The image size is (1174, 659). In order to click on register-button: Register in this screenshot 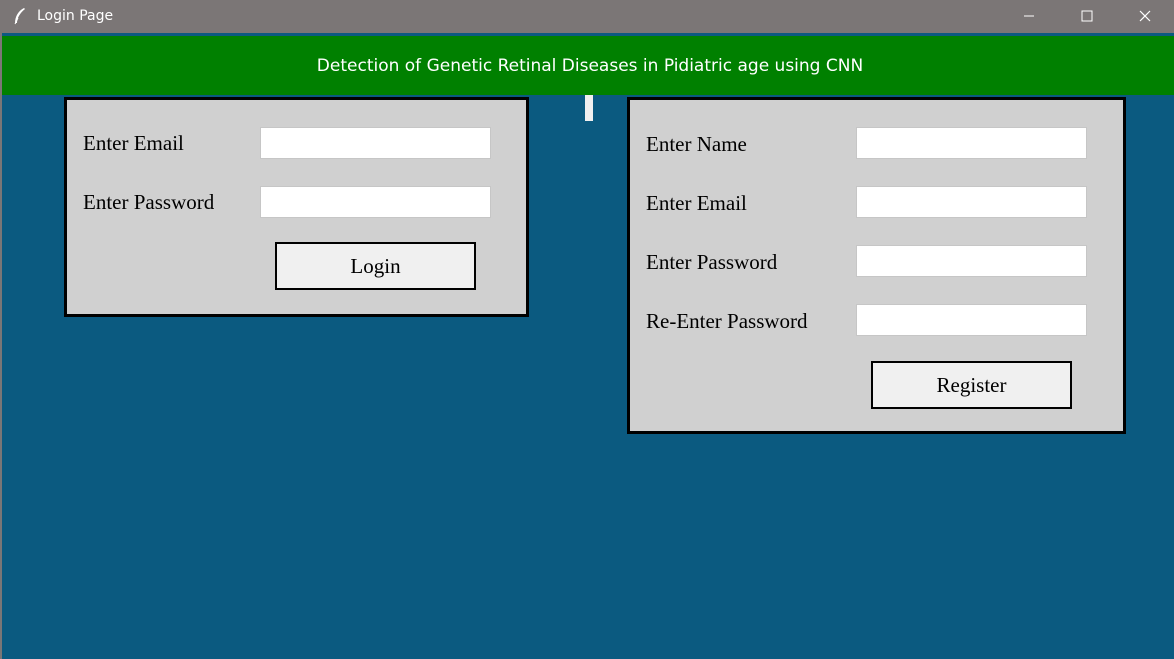, I will do `click(971, 385)`.